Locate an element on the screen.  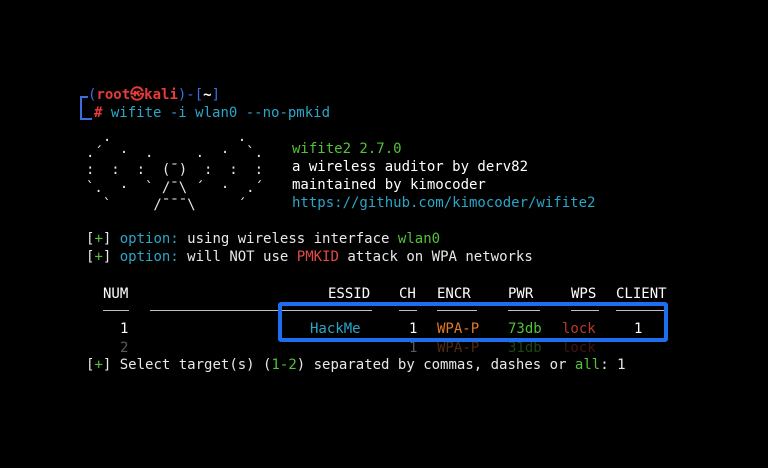
select-range: 1-2 is located at coordinates (284, 365).